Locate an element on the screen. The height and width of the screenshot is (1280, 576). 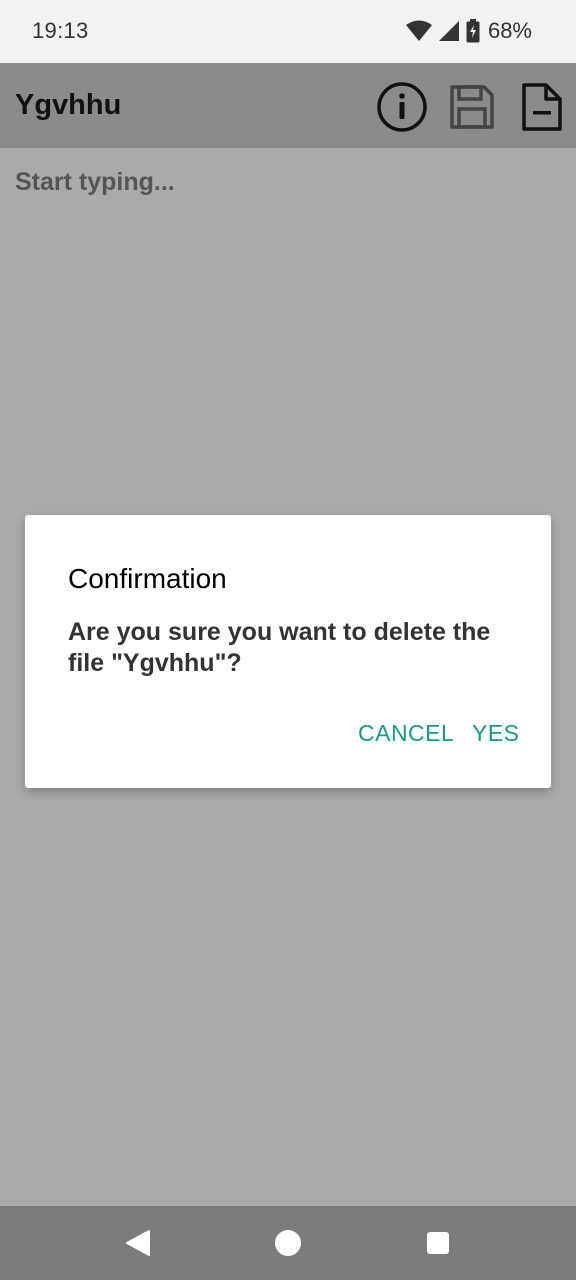
recents-icon is located at coordinates (438, 1243).